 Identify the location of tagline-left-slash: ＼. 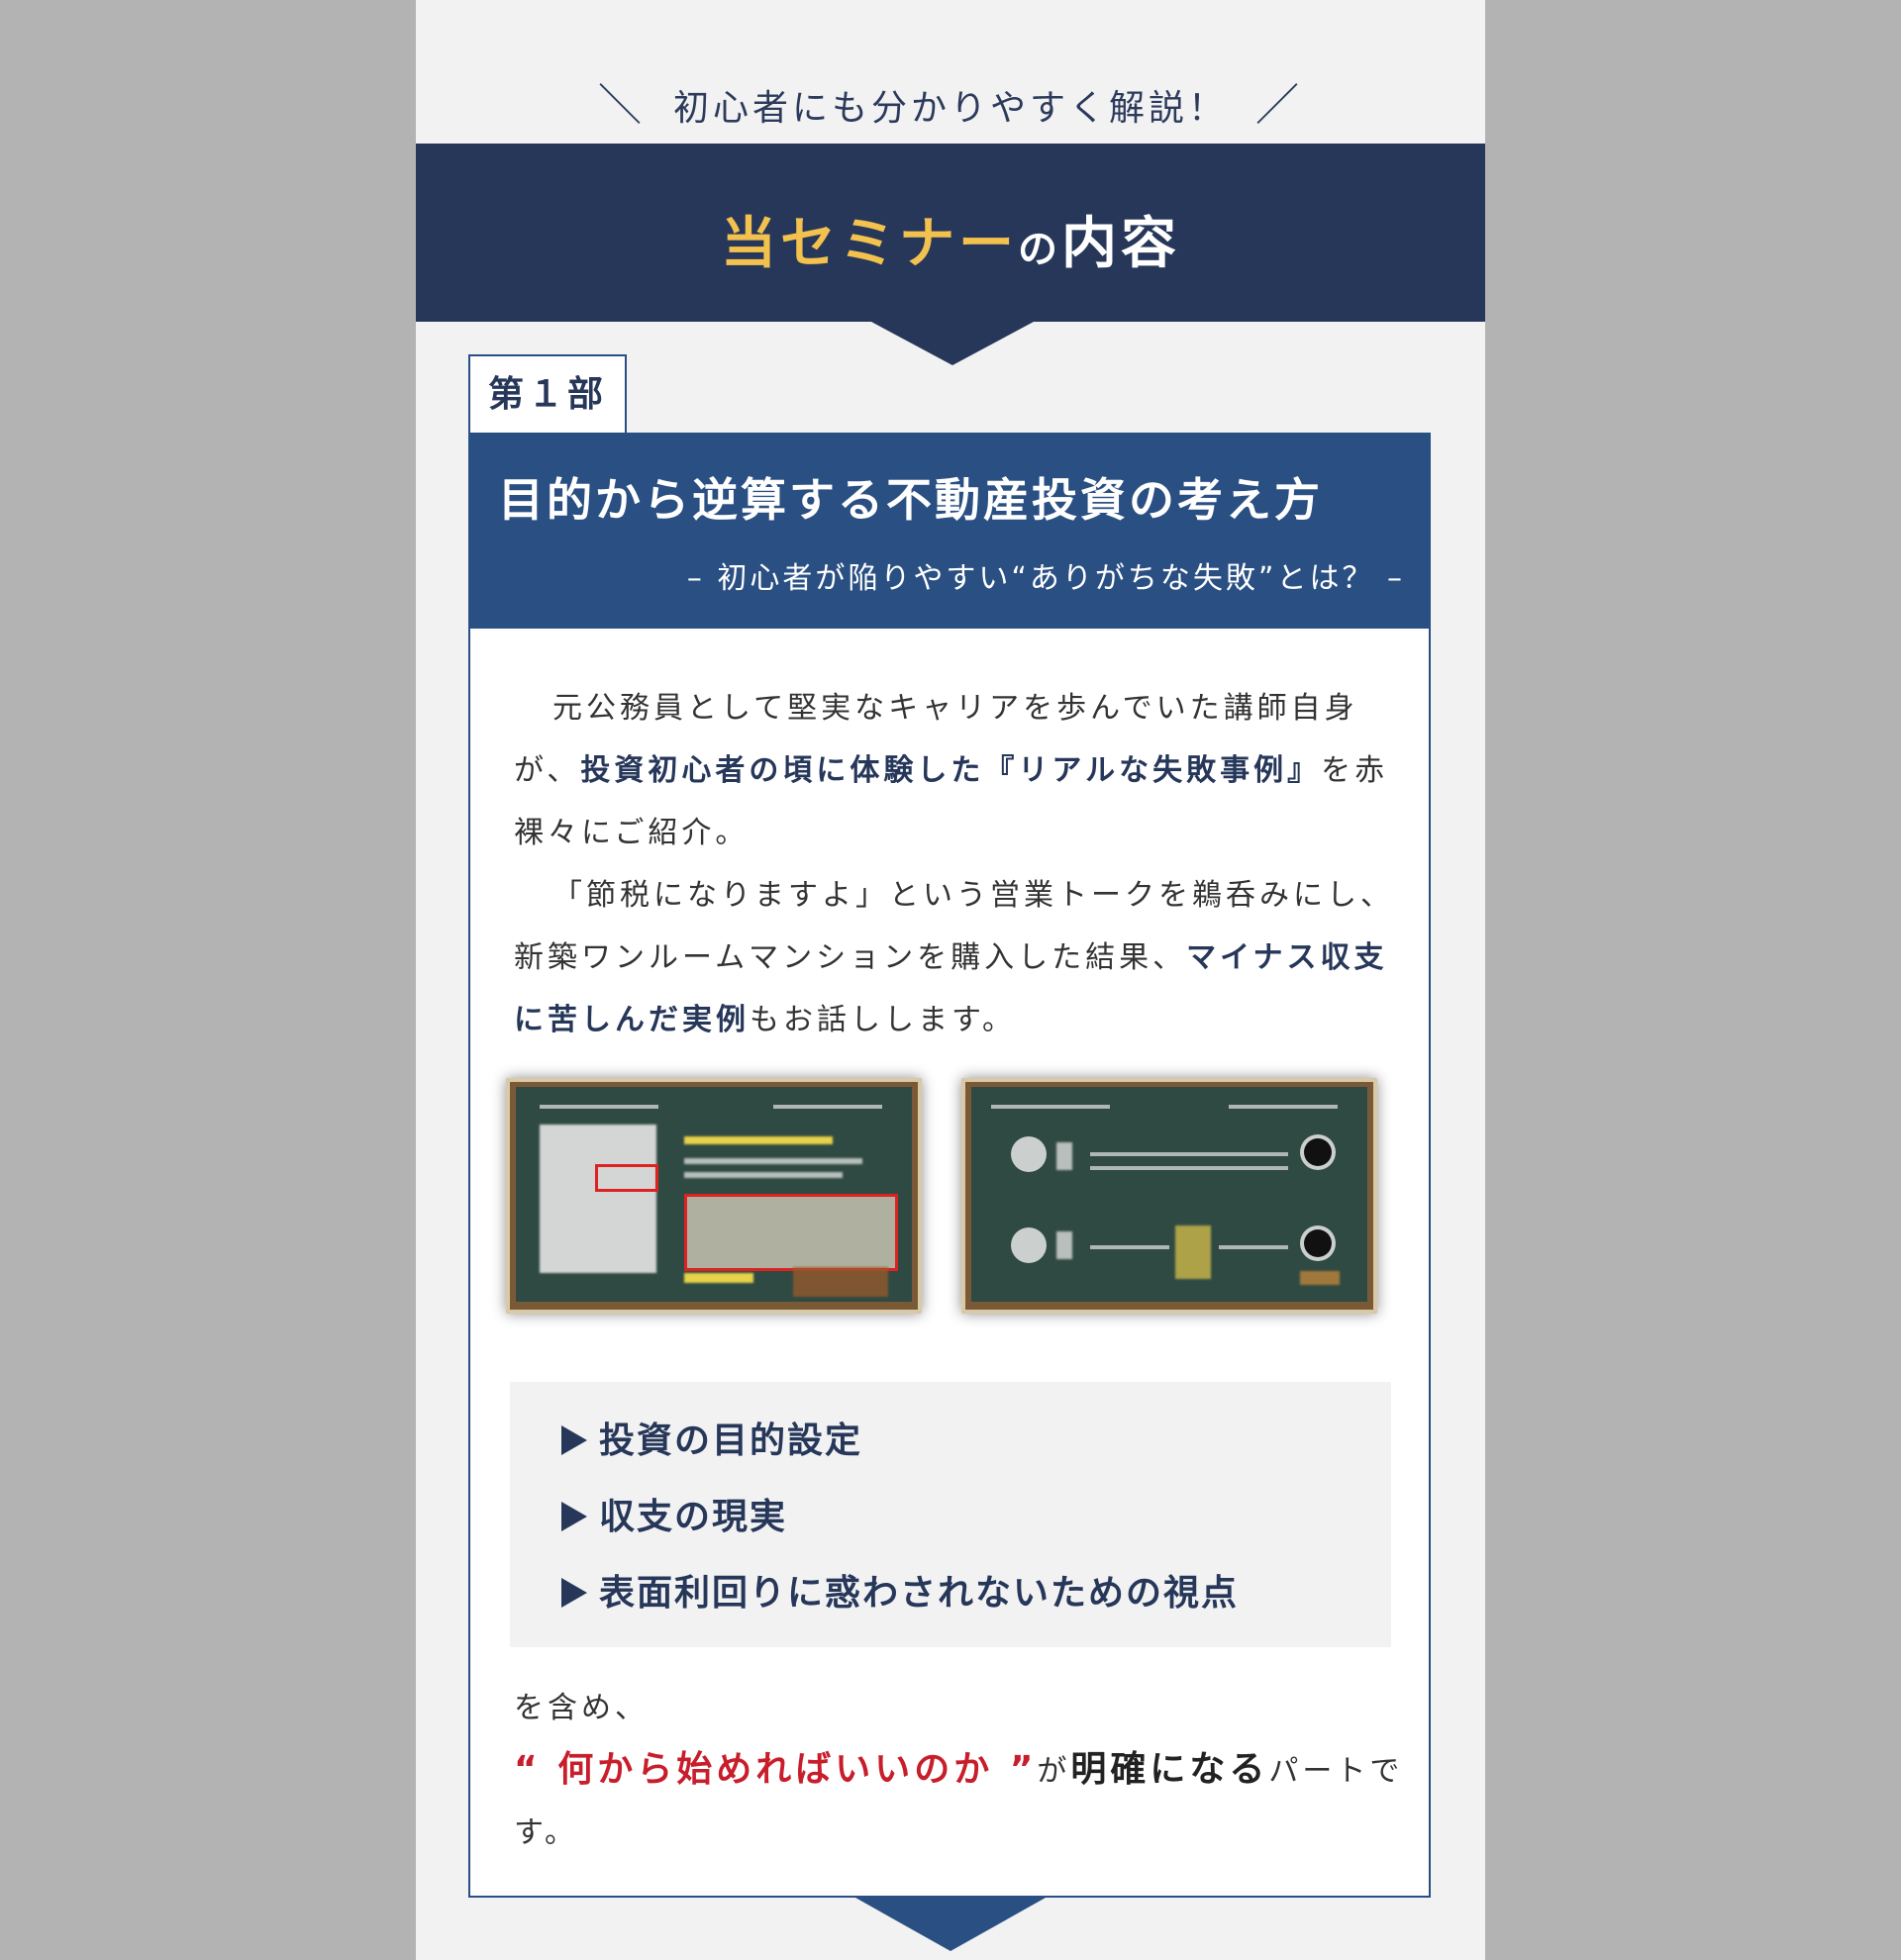
(621, 105).